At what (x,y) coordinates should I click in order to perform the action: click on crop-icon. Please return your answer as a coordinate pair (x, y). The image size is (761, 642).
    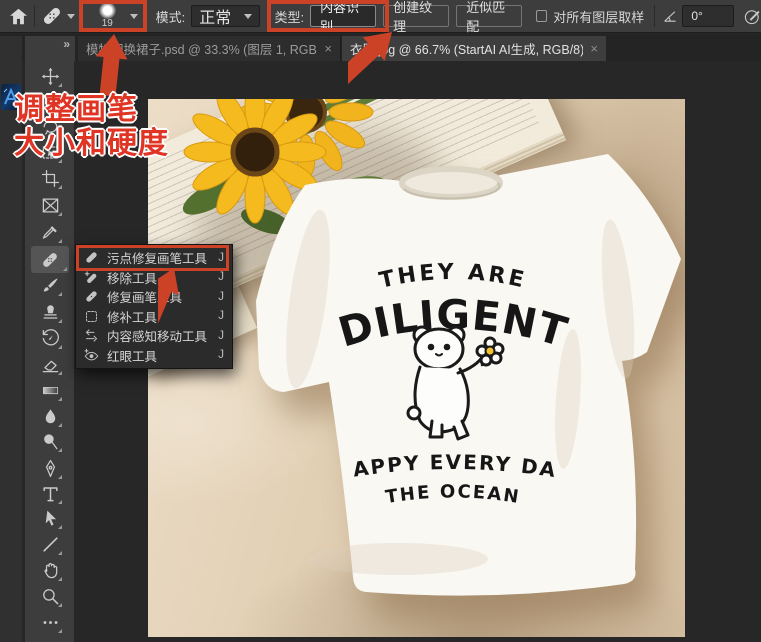
    Looking at the image, I should click on (50, 178).